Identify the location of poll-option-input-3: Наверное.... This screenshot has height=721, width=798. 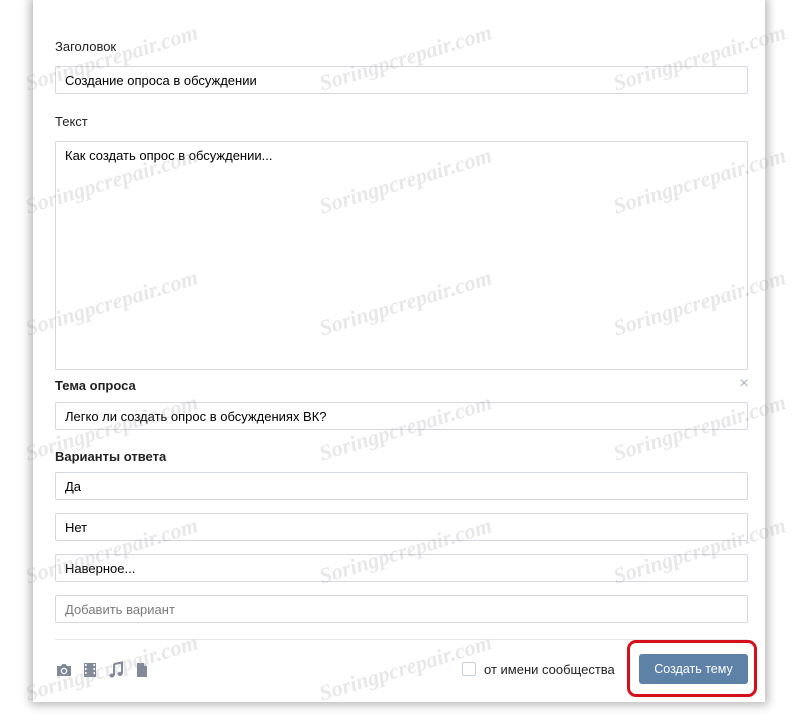
(401, 568).